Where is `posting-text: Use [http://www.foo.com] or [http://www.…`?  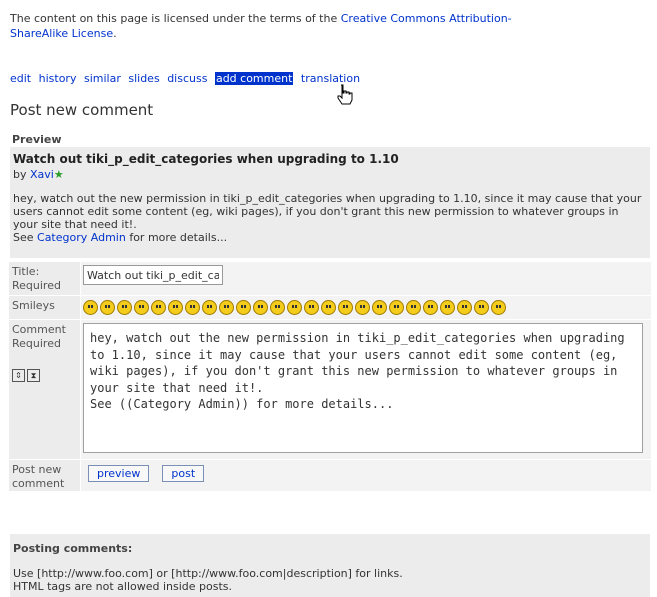 posting-text: Use [http://www.foo.com] or [http://www.… is located at coordinates (208, 580).